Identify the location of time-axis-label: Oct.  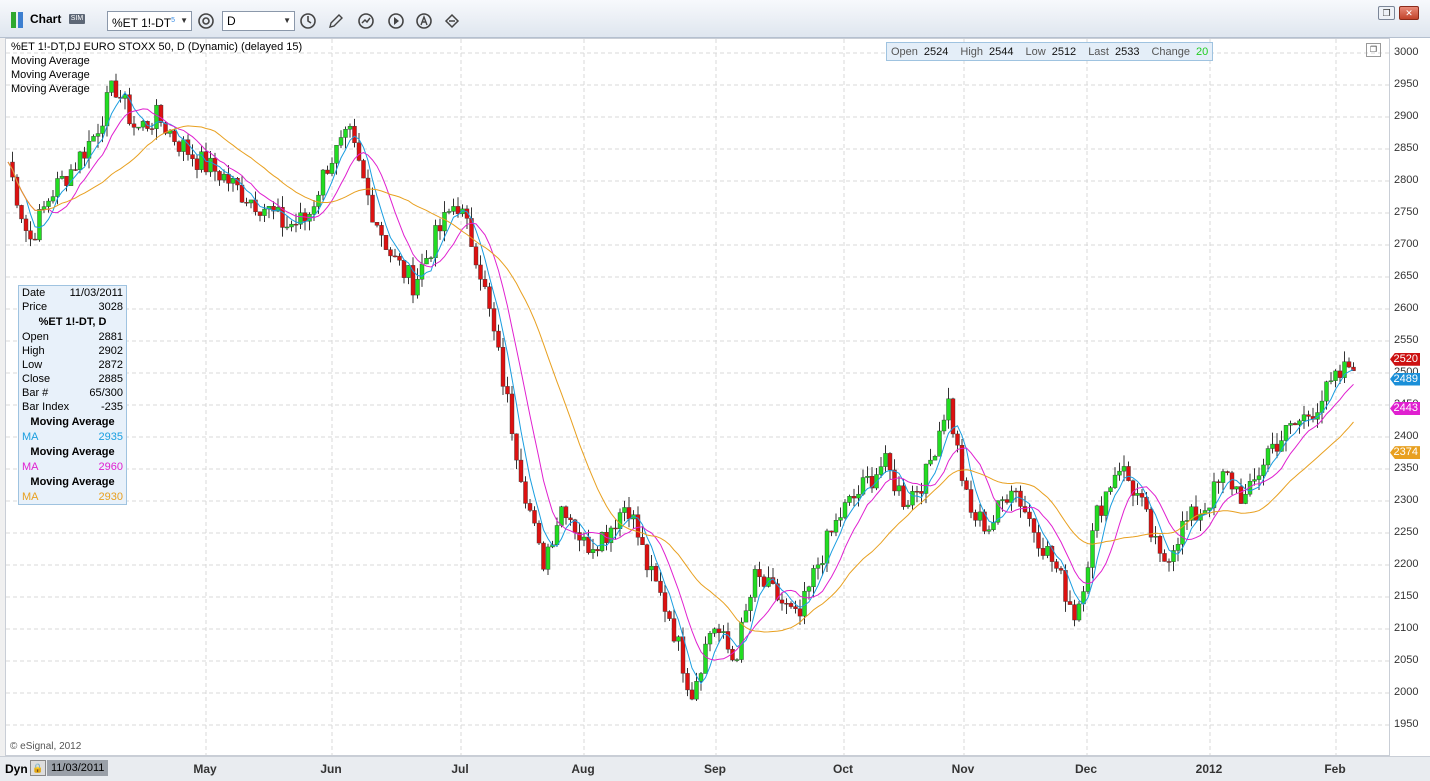
(843, 769).